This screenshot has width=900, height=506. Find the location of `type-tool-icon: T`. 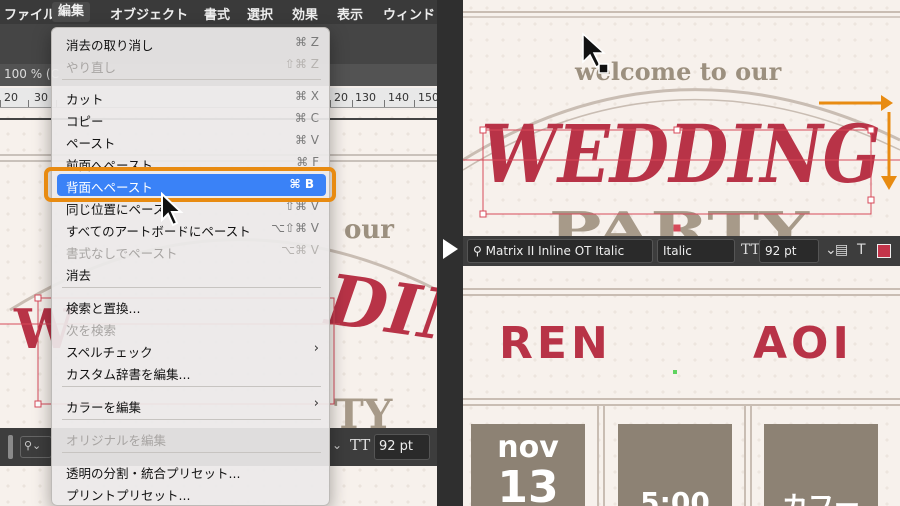

type-tool-icon: T is located at coordinates (861, 250).